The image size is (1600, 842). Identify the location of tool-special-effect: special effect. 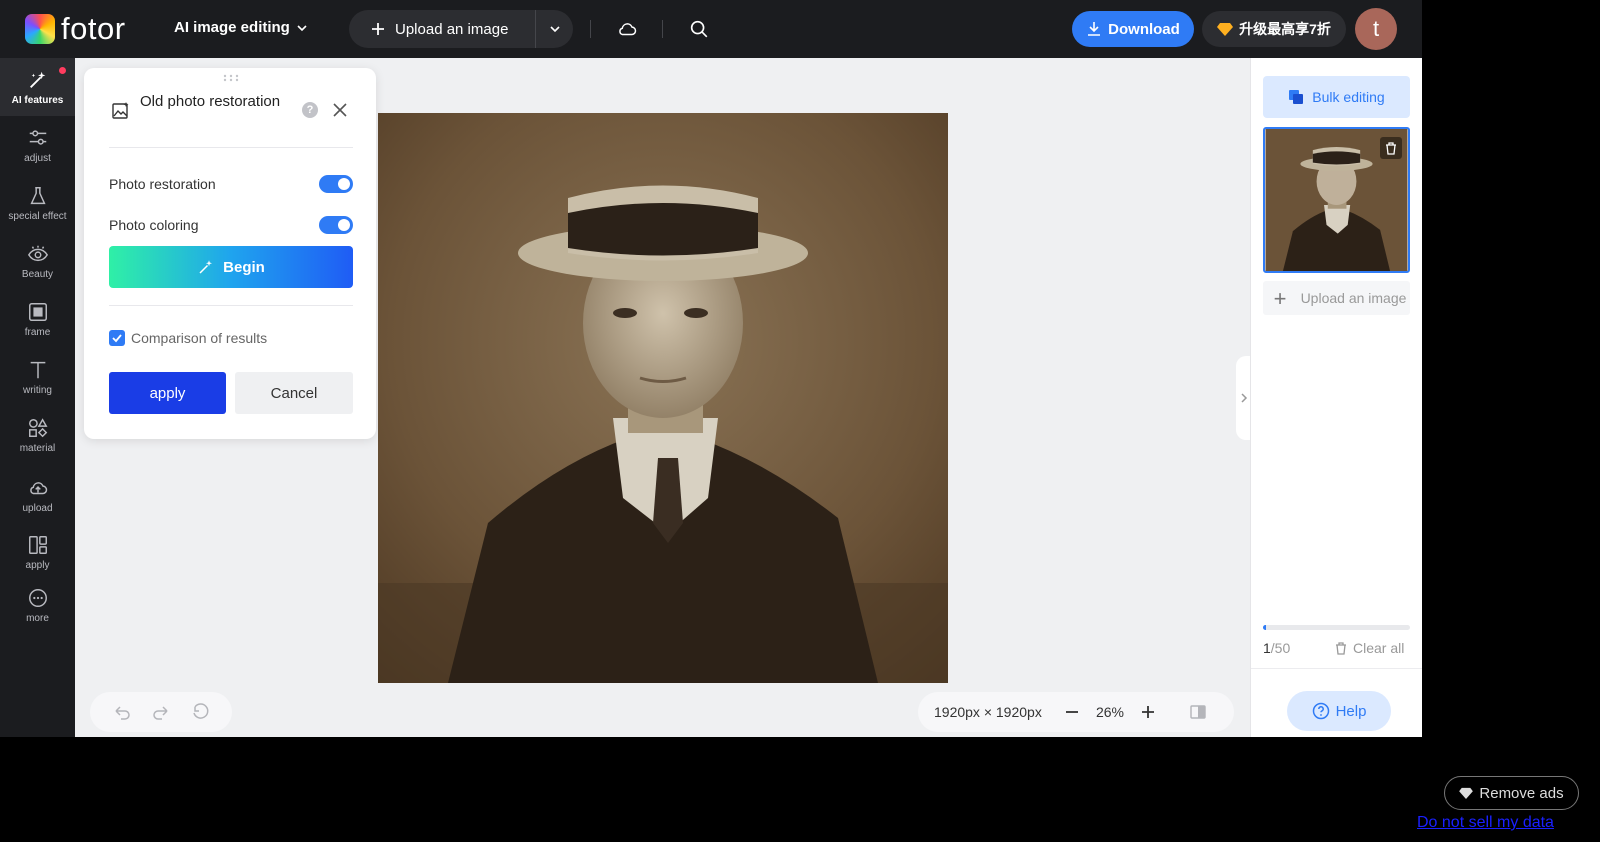
(37, 203).